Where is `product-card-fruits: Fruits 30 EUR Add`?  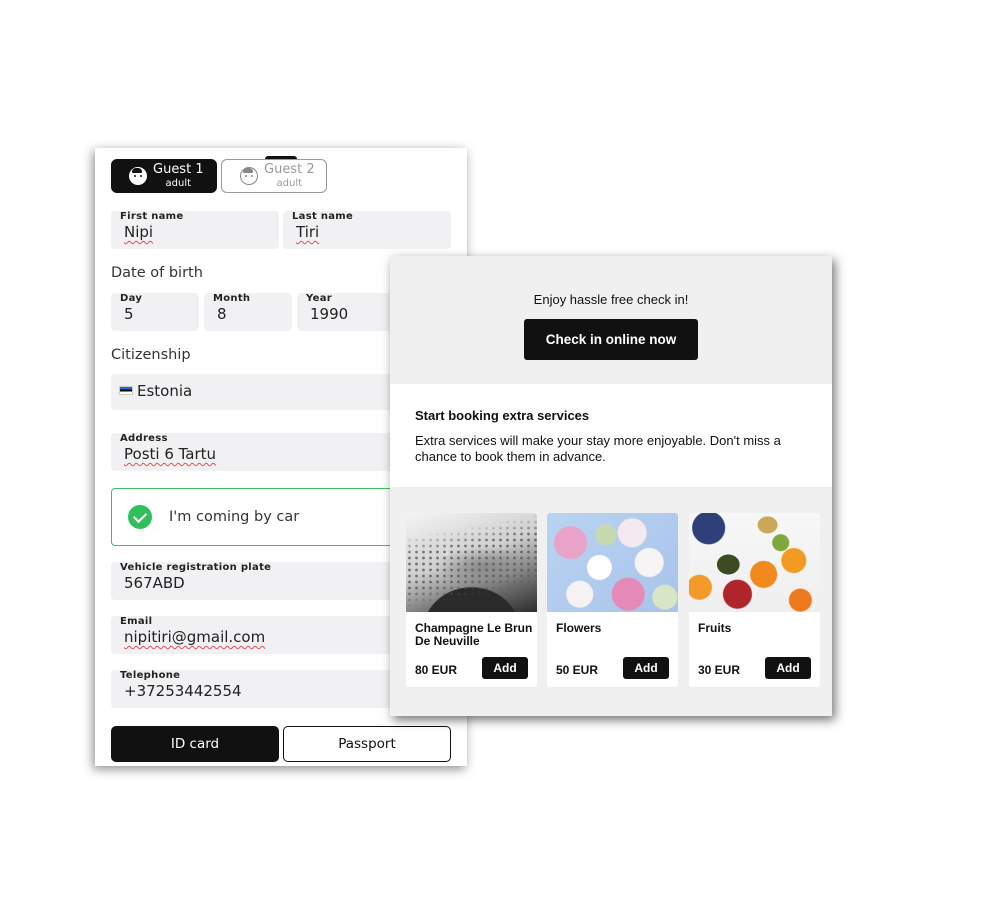 product-card-fruits: Fruits 30 EUR Add is located at coordinates (754, 600).